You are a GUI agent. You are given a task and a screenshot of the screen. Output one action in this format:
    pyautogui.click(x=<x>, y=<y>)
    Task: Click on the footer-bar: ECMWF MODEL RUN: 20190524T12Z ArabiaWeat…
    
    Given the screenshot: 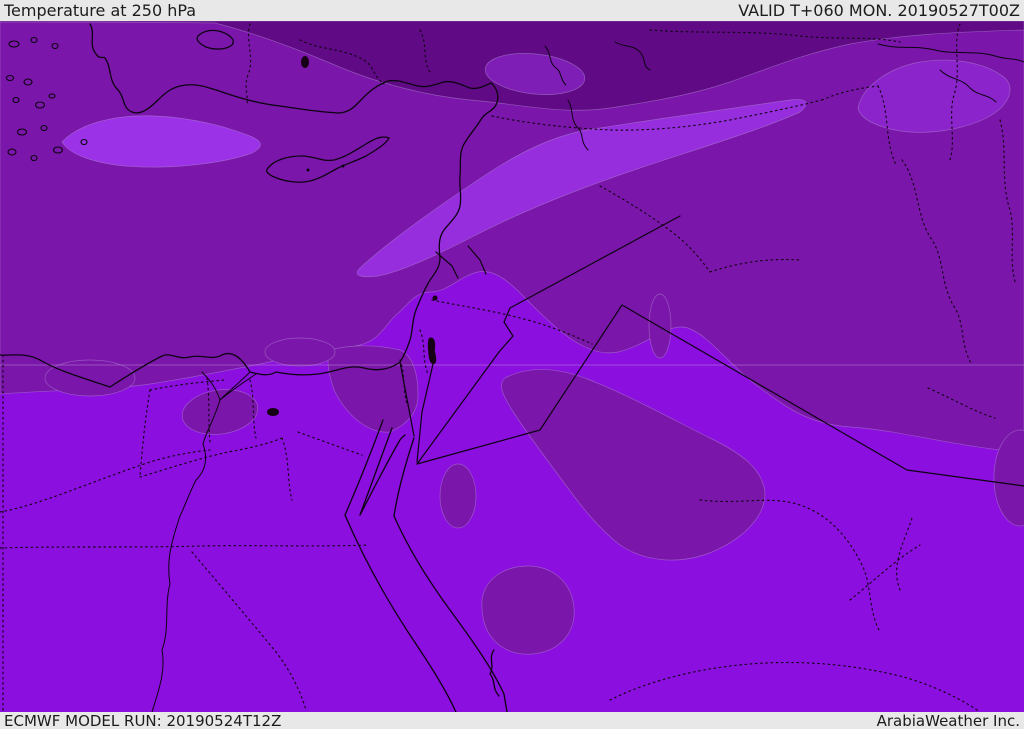 What is the action you would take?
    pyautogui.click(x=512, y=720)
    